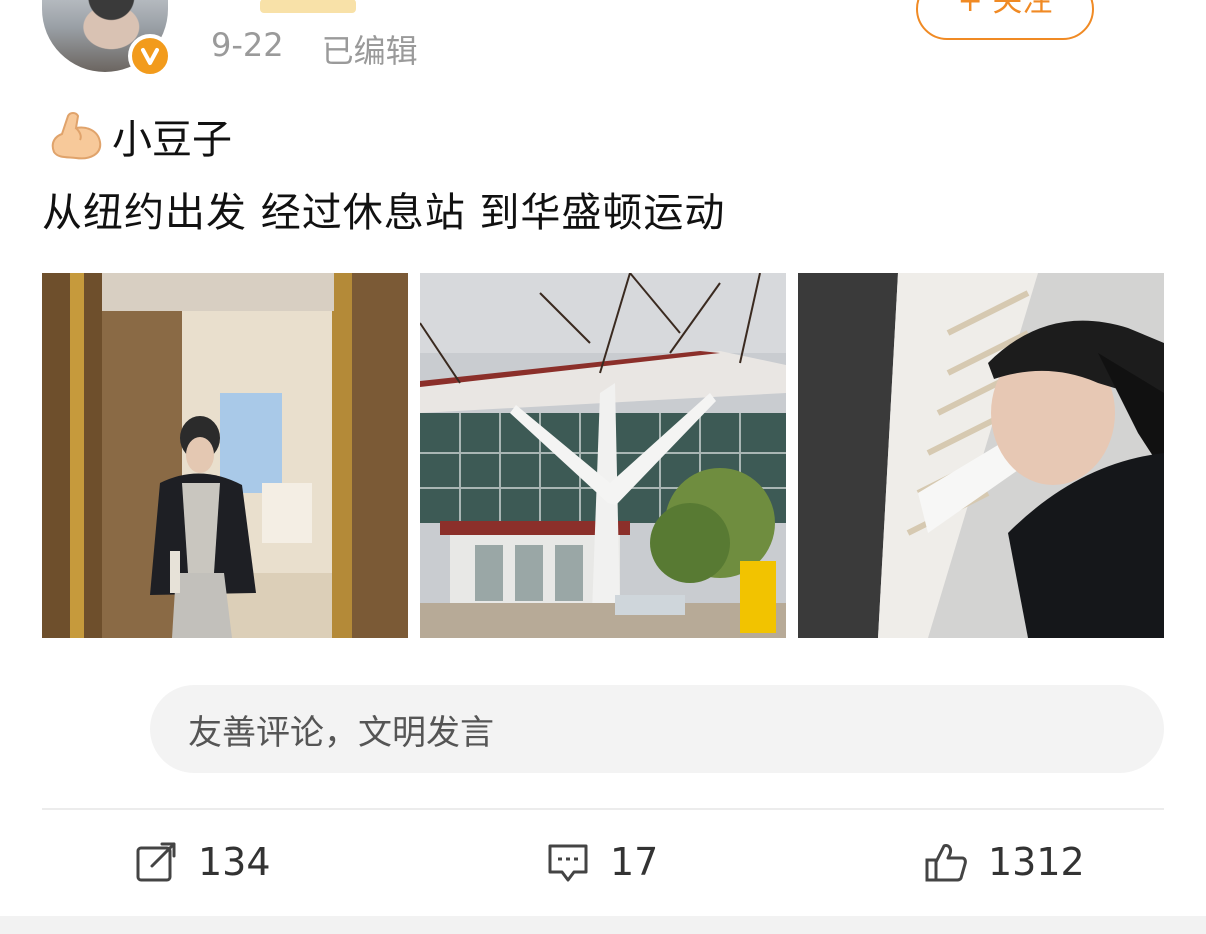  I want to click on post-text-line1: 小豆子, so click(139, 136).